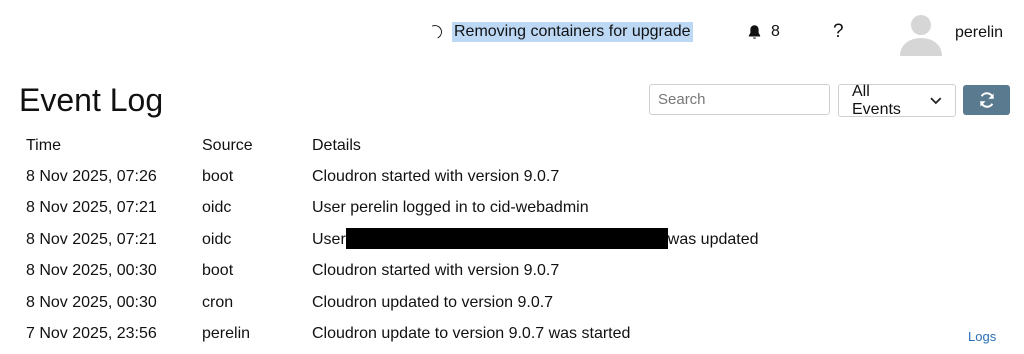  I want to click on column-header-time: Time, so click(43, 145).